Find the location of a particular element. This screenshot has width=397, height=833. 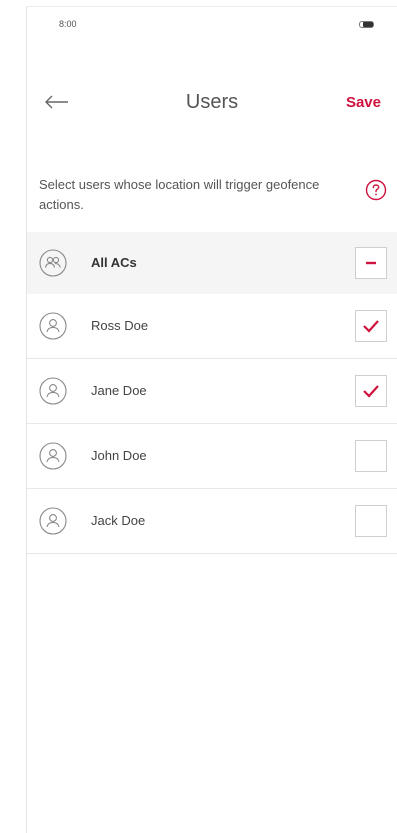

battery-icon is located at coordinates (366, 24).